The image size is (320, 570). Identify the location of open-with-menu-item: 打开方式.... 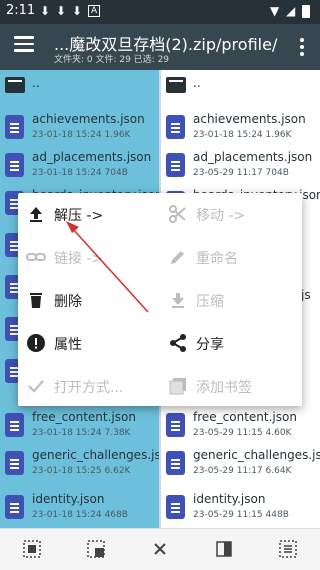
(89, 386).